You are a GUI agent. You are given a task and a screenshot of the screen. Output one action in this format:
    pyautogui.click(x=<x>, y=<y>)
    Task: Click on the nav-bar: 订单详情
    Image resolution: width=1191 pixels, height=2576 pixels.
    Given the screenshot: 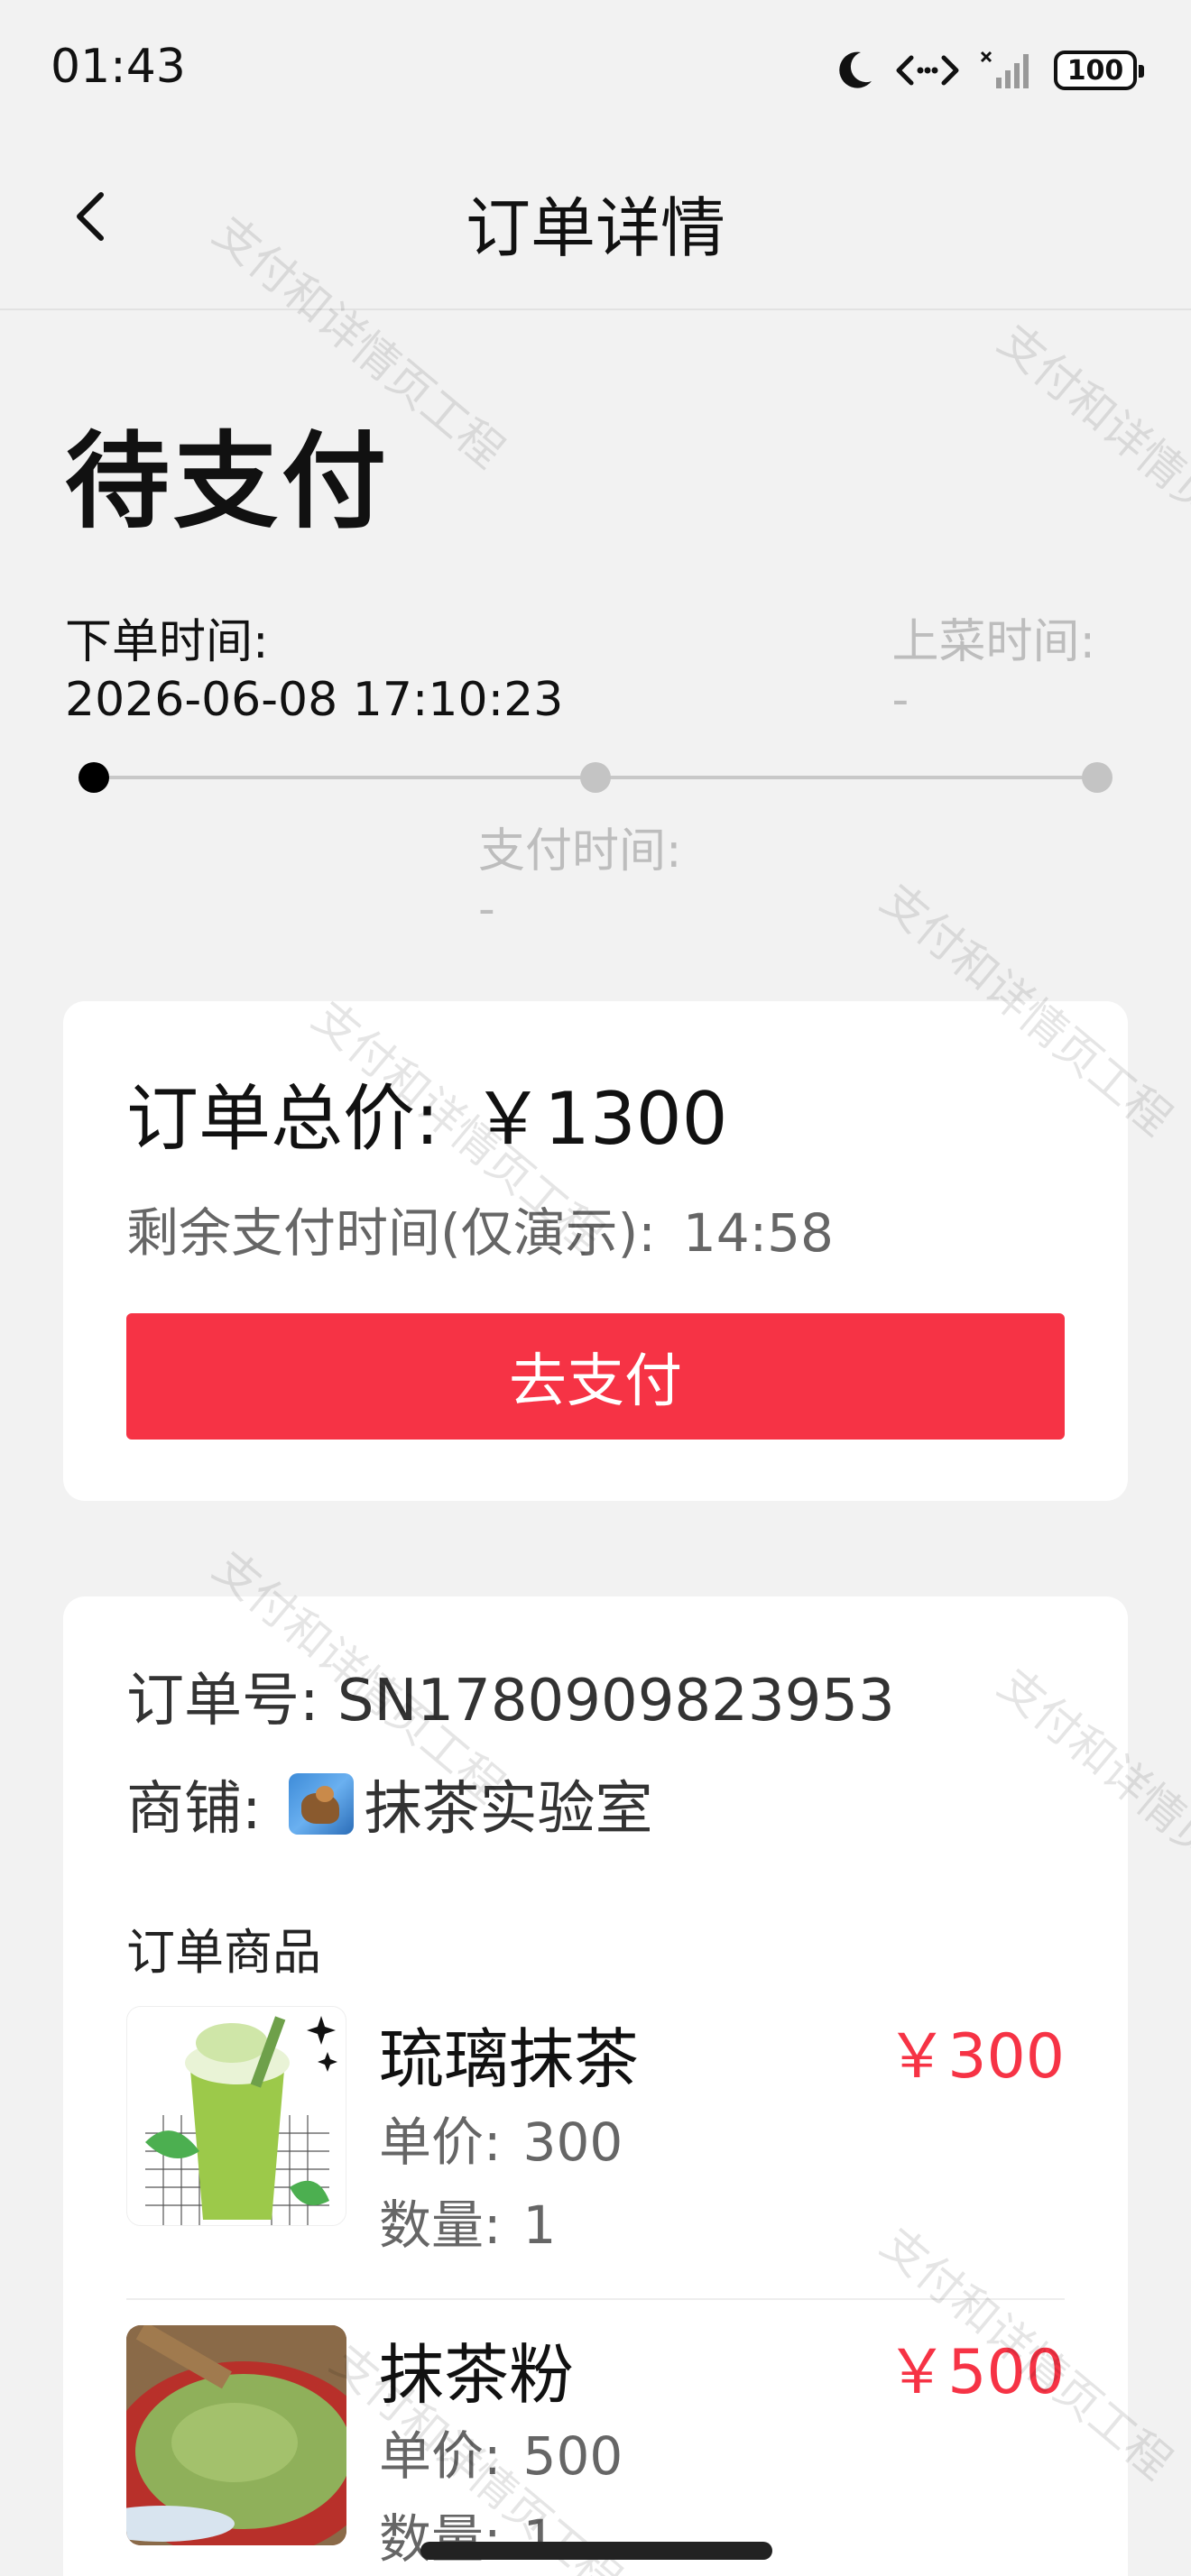 What is the action you would take?
    pyautogui.click(x=595, y=222)
    